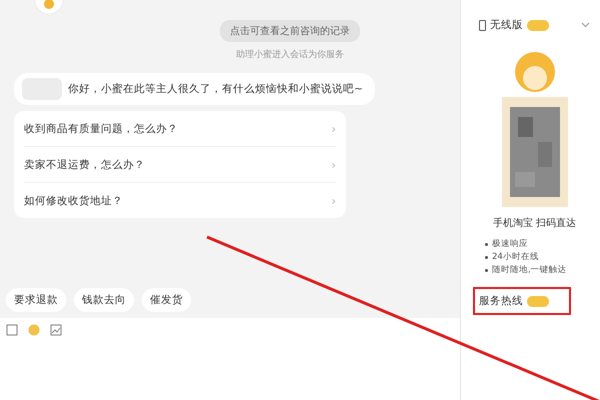 The width and height of the screenshot is (600, 400). I want to click on chevron-icon, so click(585, 25).